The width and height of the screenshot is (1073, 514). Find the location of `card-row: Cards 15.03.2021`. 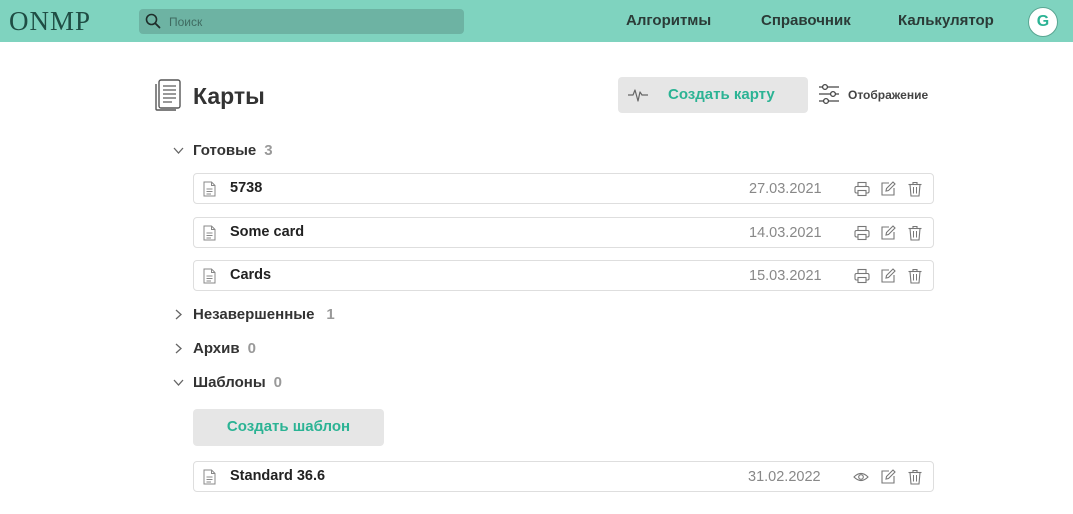

card-row: Cards 15.03.2021 is located at coordinates (563, 275).